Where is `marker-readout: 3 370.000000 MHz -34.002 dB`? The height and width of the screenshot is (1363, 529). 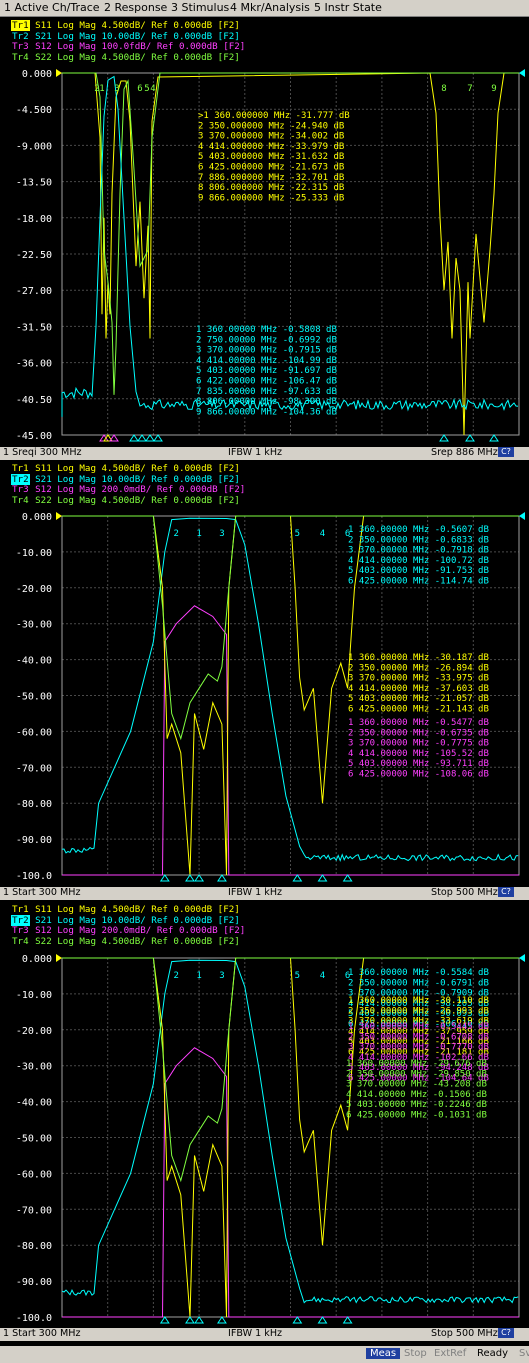 marker-readout: 3 370.000000 MHz -34.002 dB is located at coordinates (271, 137).